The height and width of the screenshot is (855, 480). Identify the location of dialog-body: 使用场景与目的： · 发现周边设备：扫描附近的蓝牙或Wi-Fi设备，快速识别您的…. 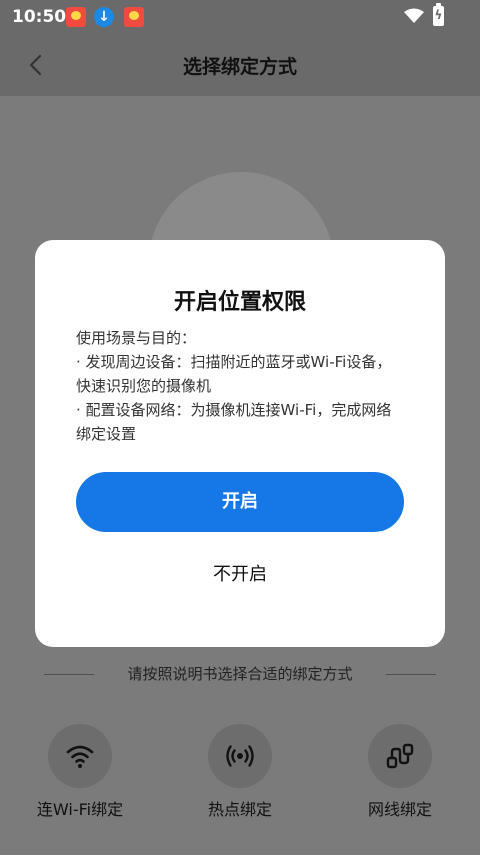
(241, 386).